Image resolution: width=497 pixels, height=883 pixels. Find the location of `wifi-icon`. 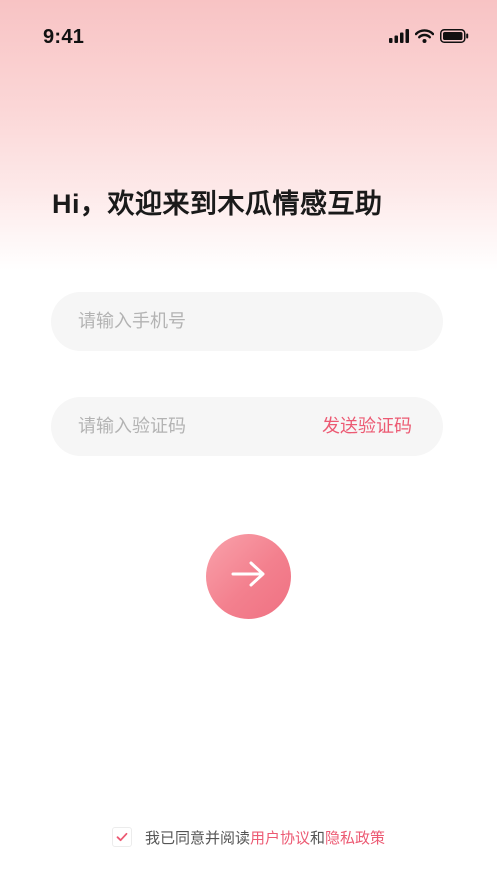

wifi-icon is located at coordinates (424, 36).